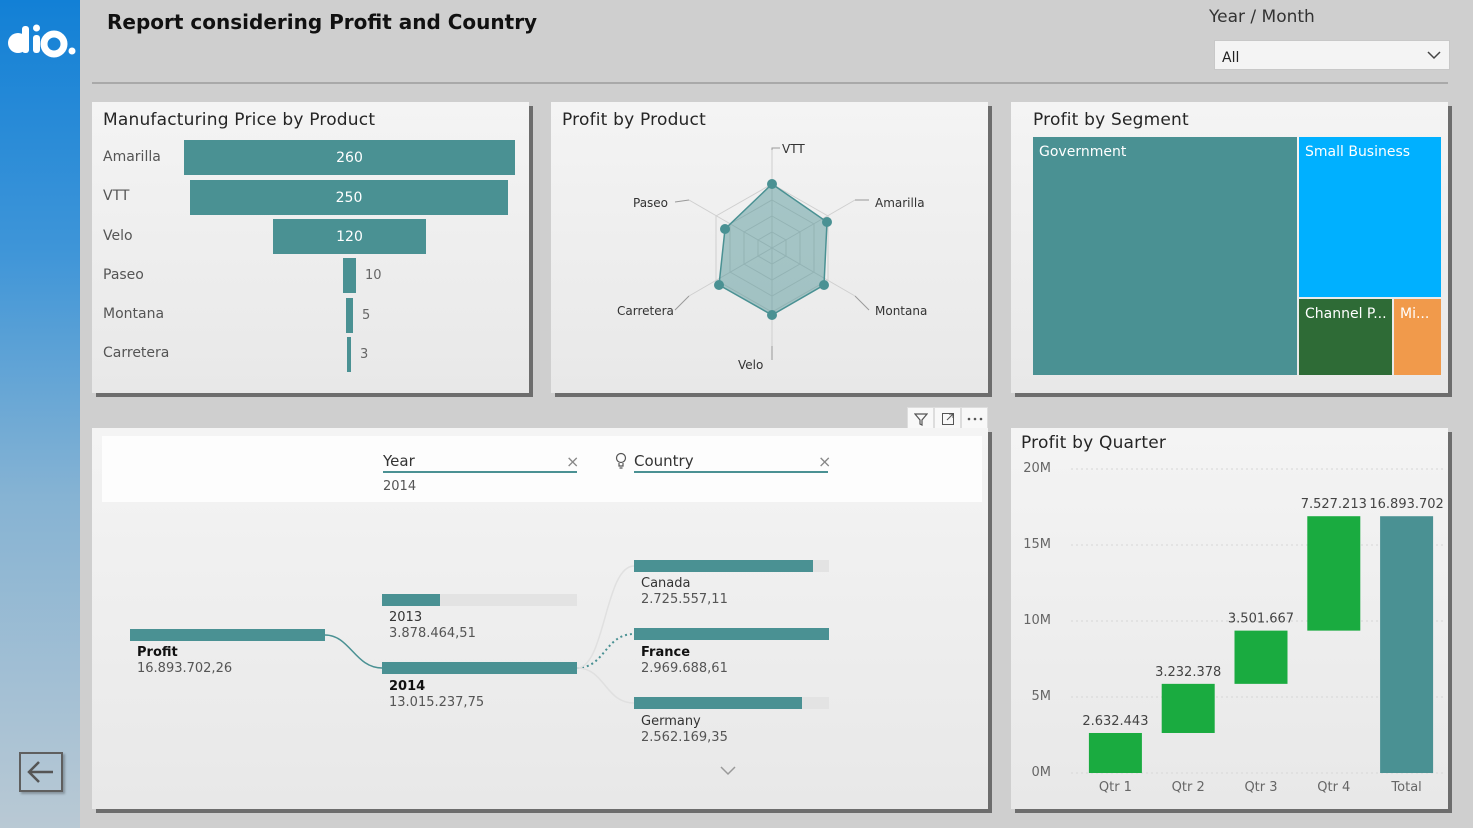 The image size is (1473, 828). I want to click on decomp-node-value: 3.878.464,51, so click(432, 633).